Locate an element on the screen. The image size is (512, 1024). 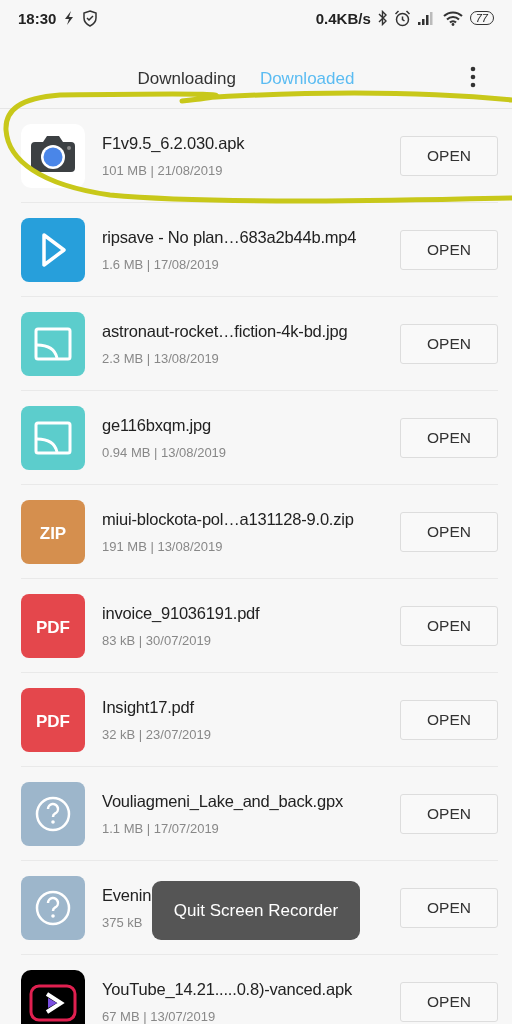
file-details: 375 kB is located at coordinates (123, 922).